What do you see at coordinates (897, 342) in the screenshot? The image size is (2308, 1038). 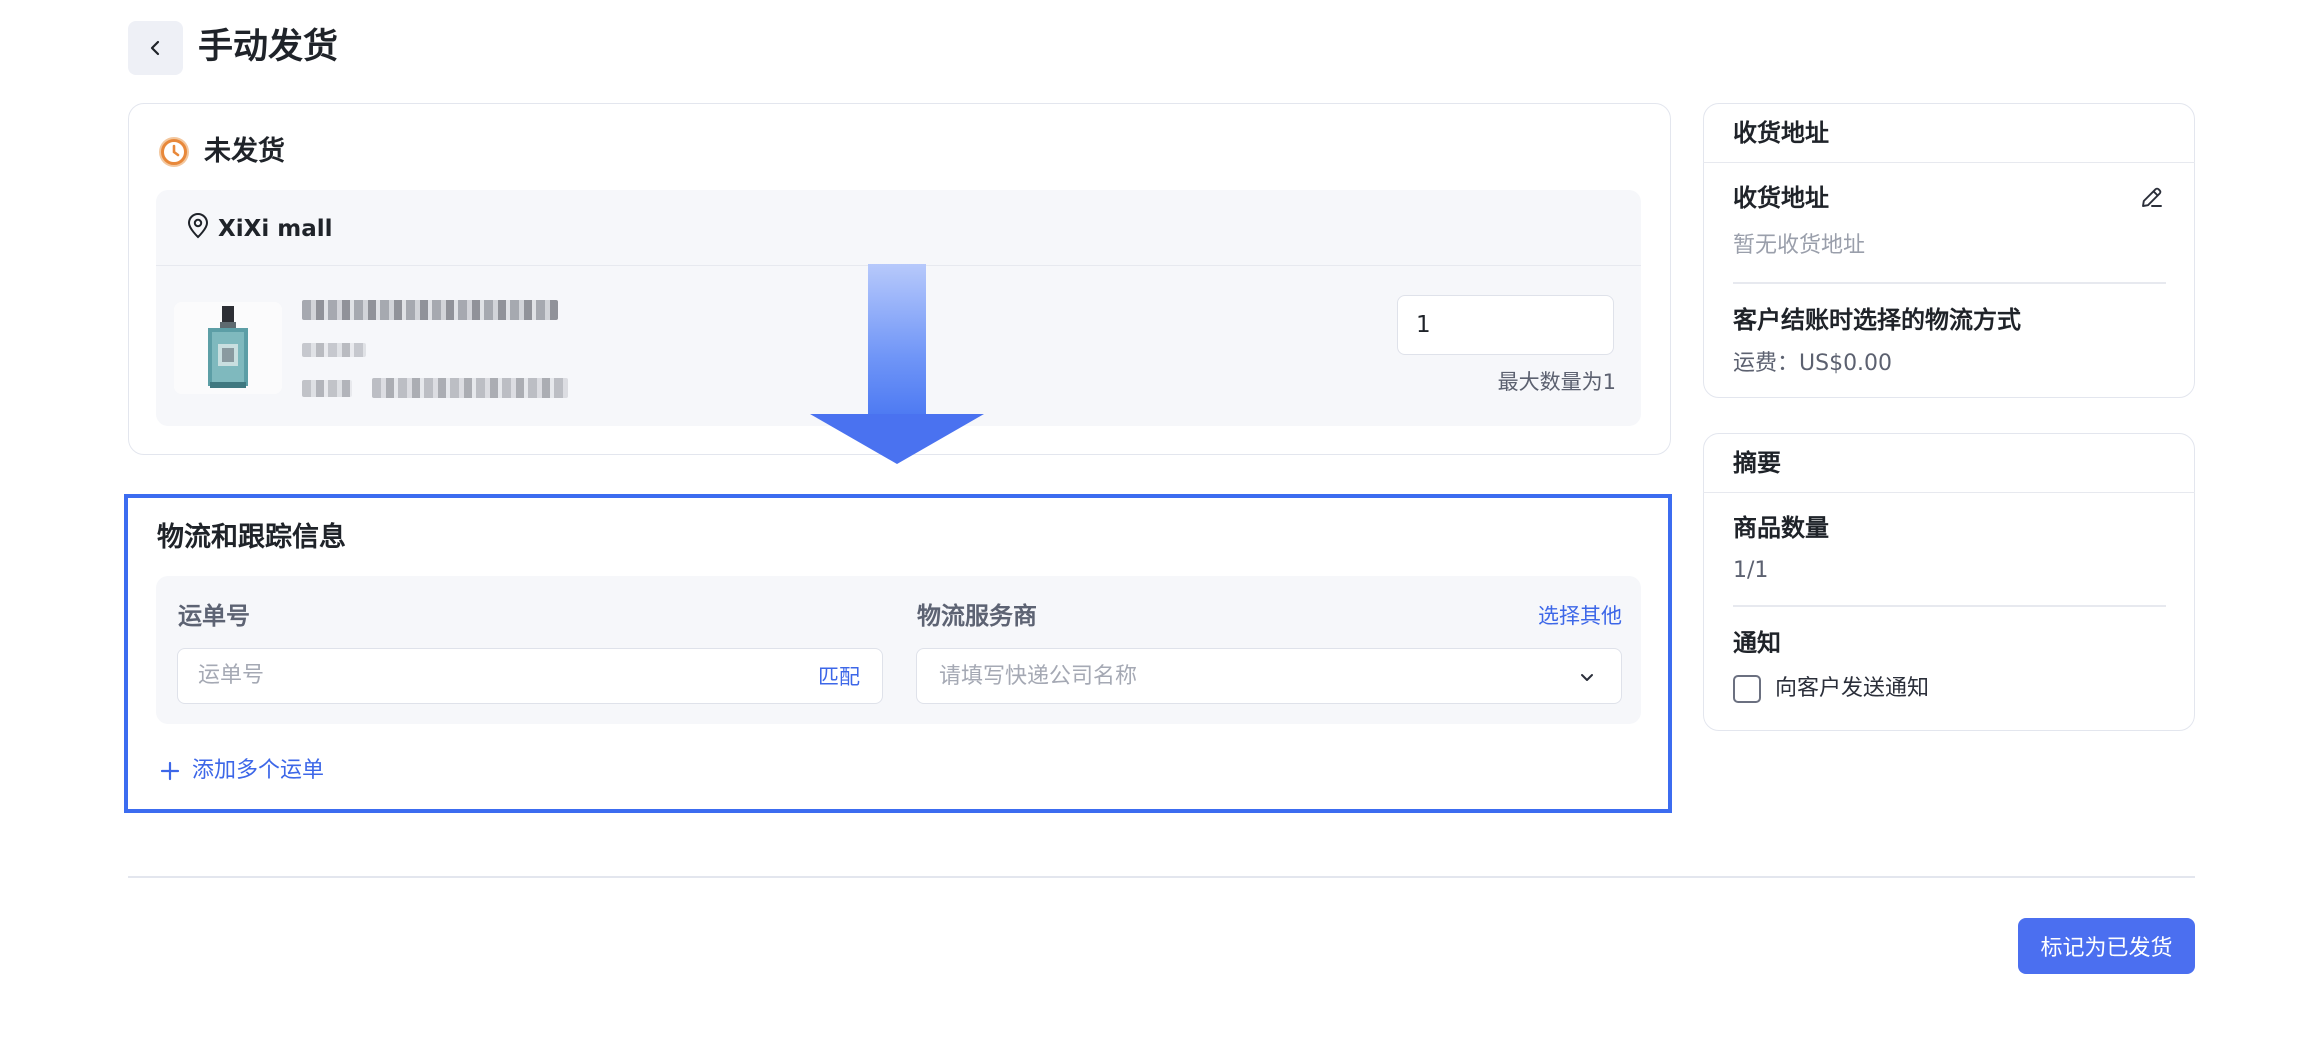 I see `annotation-arrow-shaft` at bounding box center [897, 342].